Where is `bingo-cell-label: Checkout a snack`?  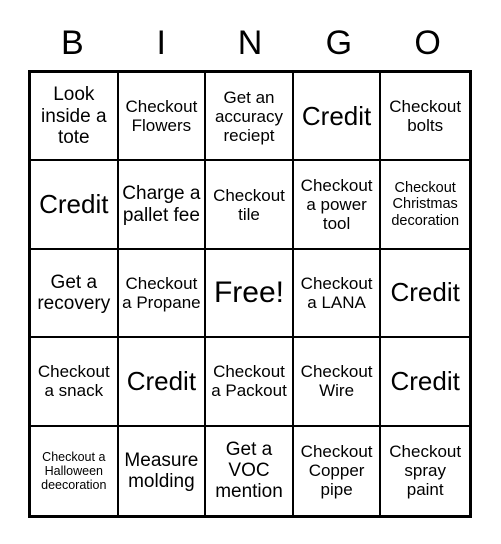
bingo-cell-label: Checkout a snack is located at coordinates (73, 381).